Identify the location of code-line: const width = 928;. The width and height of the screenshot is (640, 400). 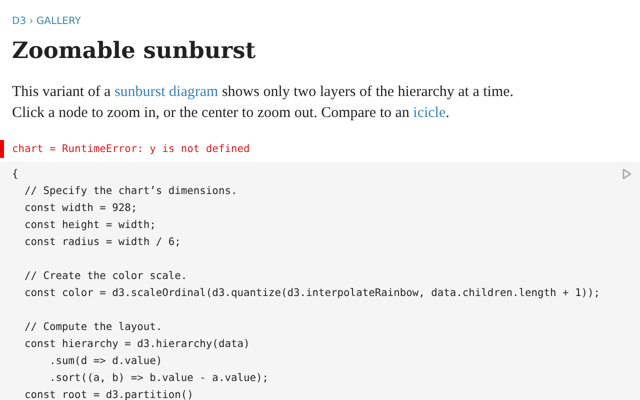
(81, 208).